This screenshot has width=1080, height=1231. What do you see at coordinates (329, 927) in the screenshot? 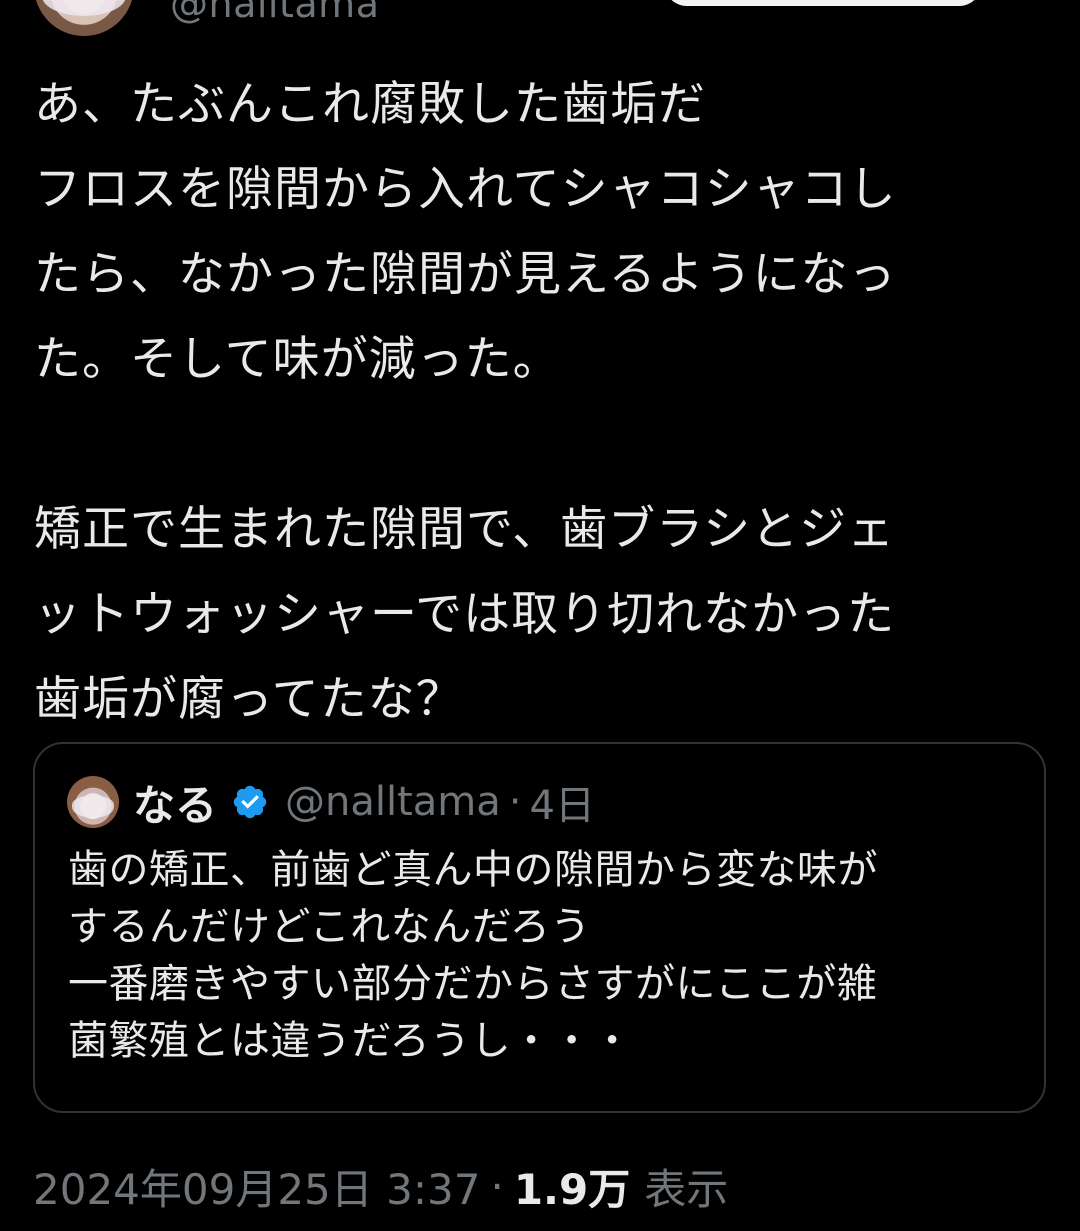
I see `quoted-text-line: するんだけどこれなんだろう` at bounding box center [329, 927].